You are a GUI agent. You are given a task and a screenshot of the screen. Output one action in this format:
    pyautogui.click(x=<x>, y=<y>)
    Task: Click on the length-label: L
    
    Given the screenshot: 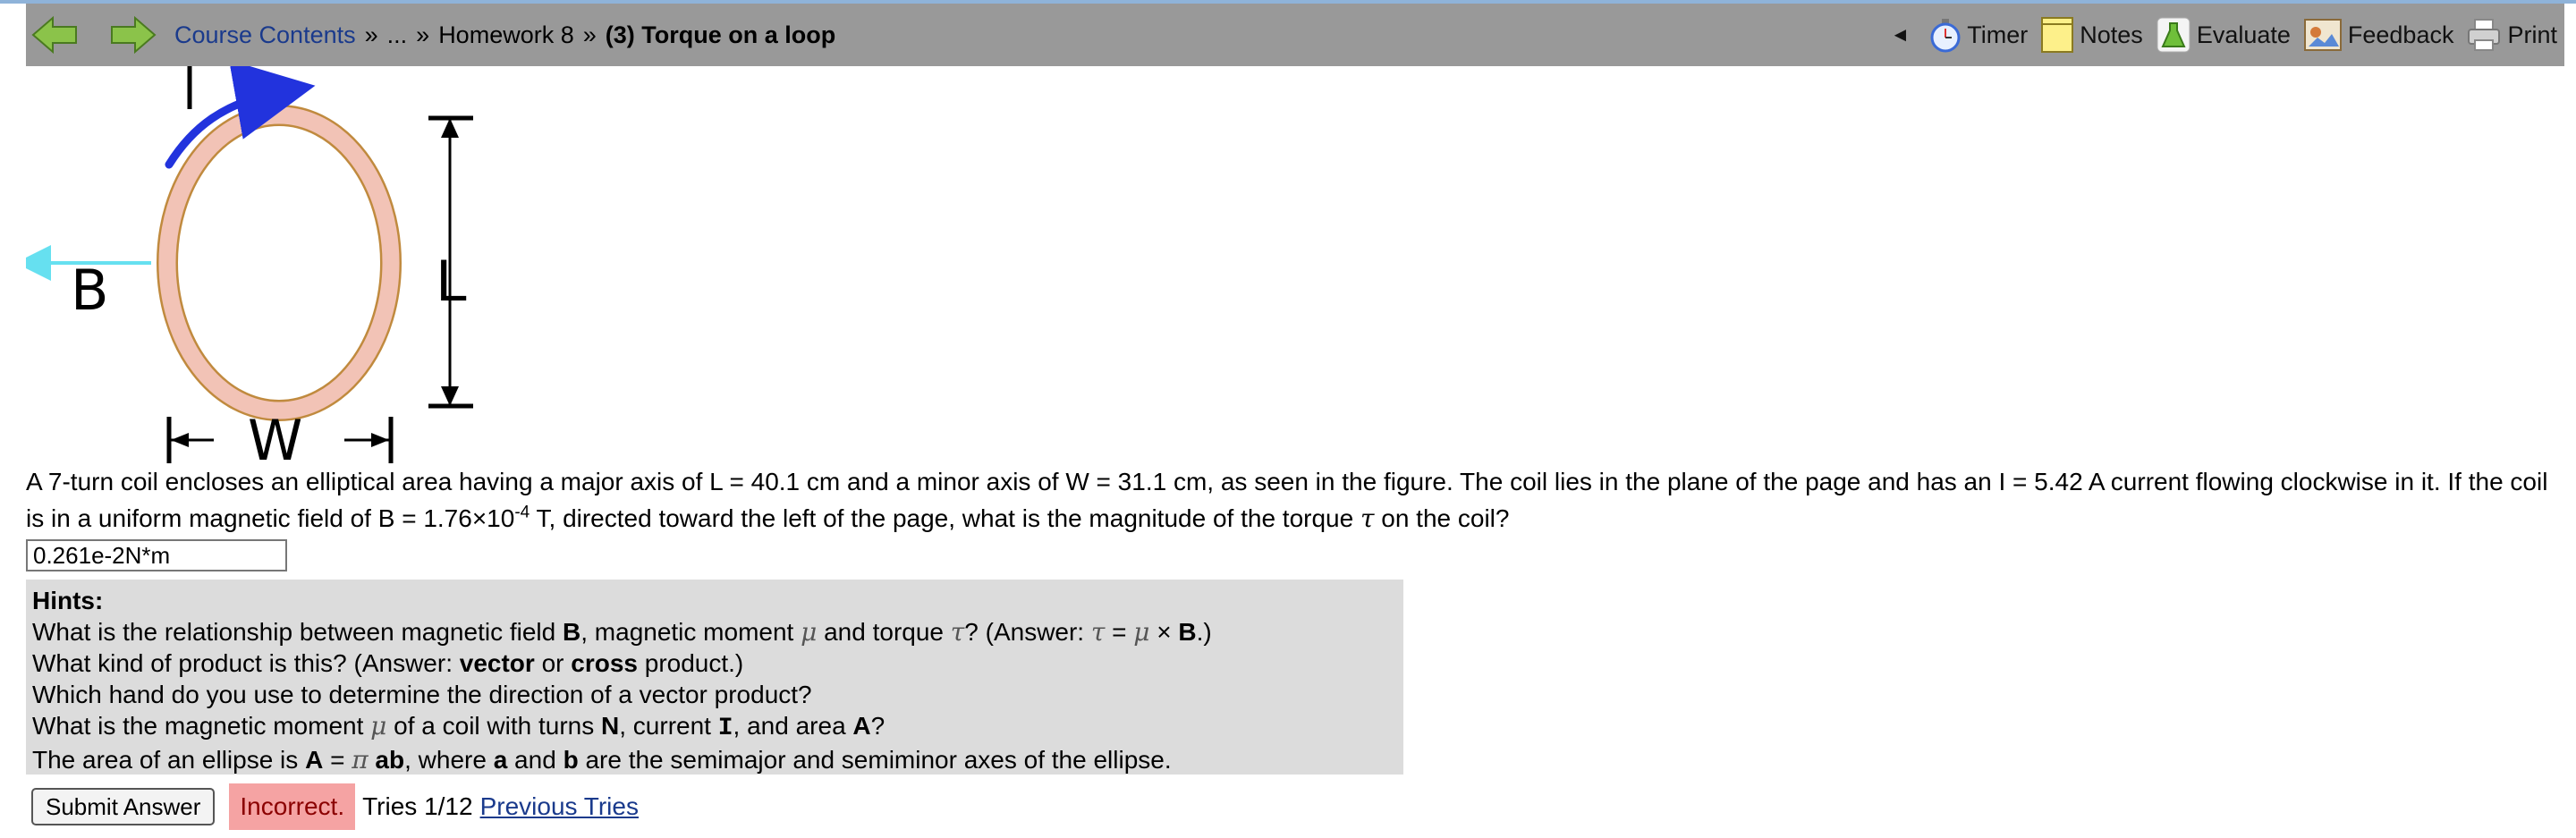 What is the action you would take?
    pyautogui.click(x=451, y=281)
    